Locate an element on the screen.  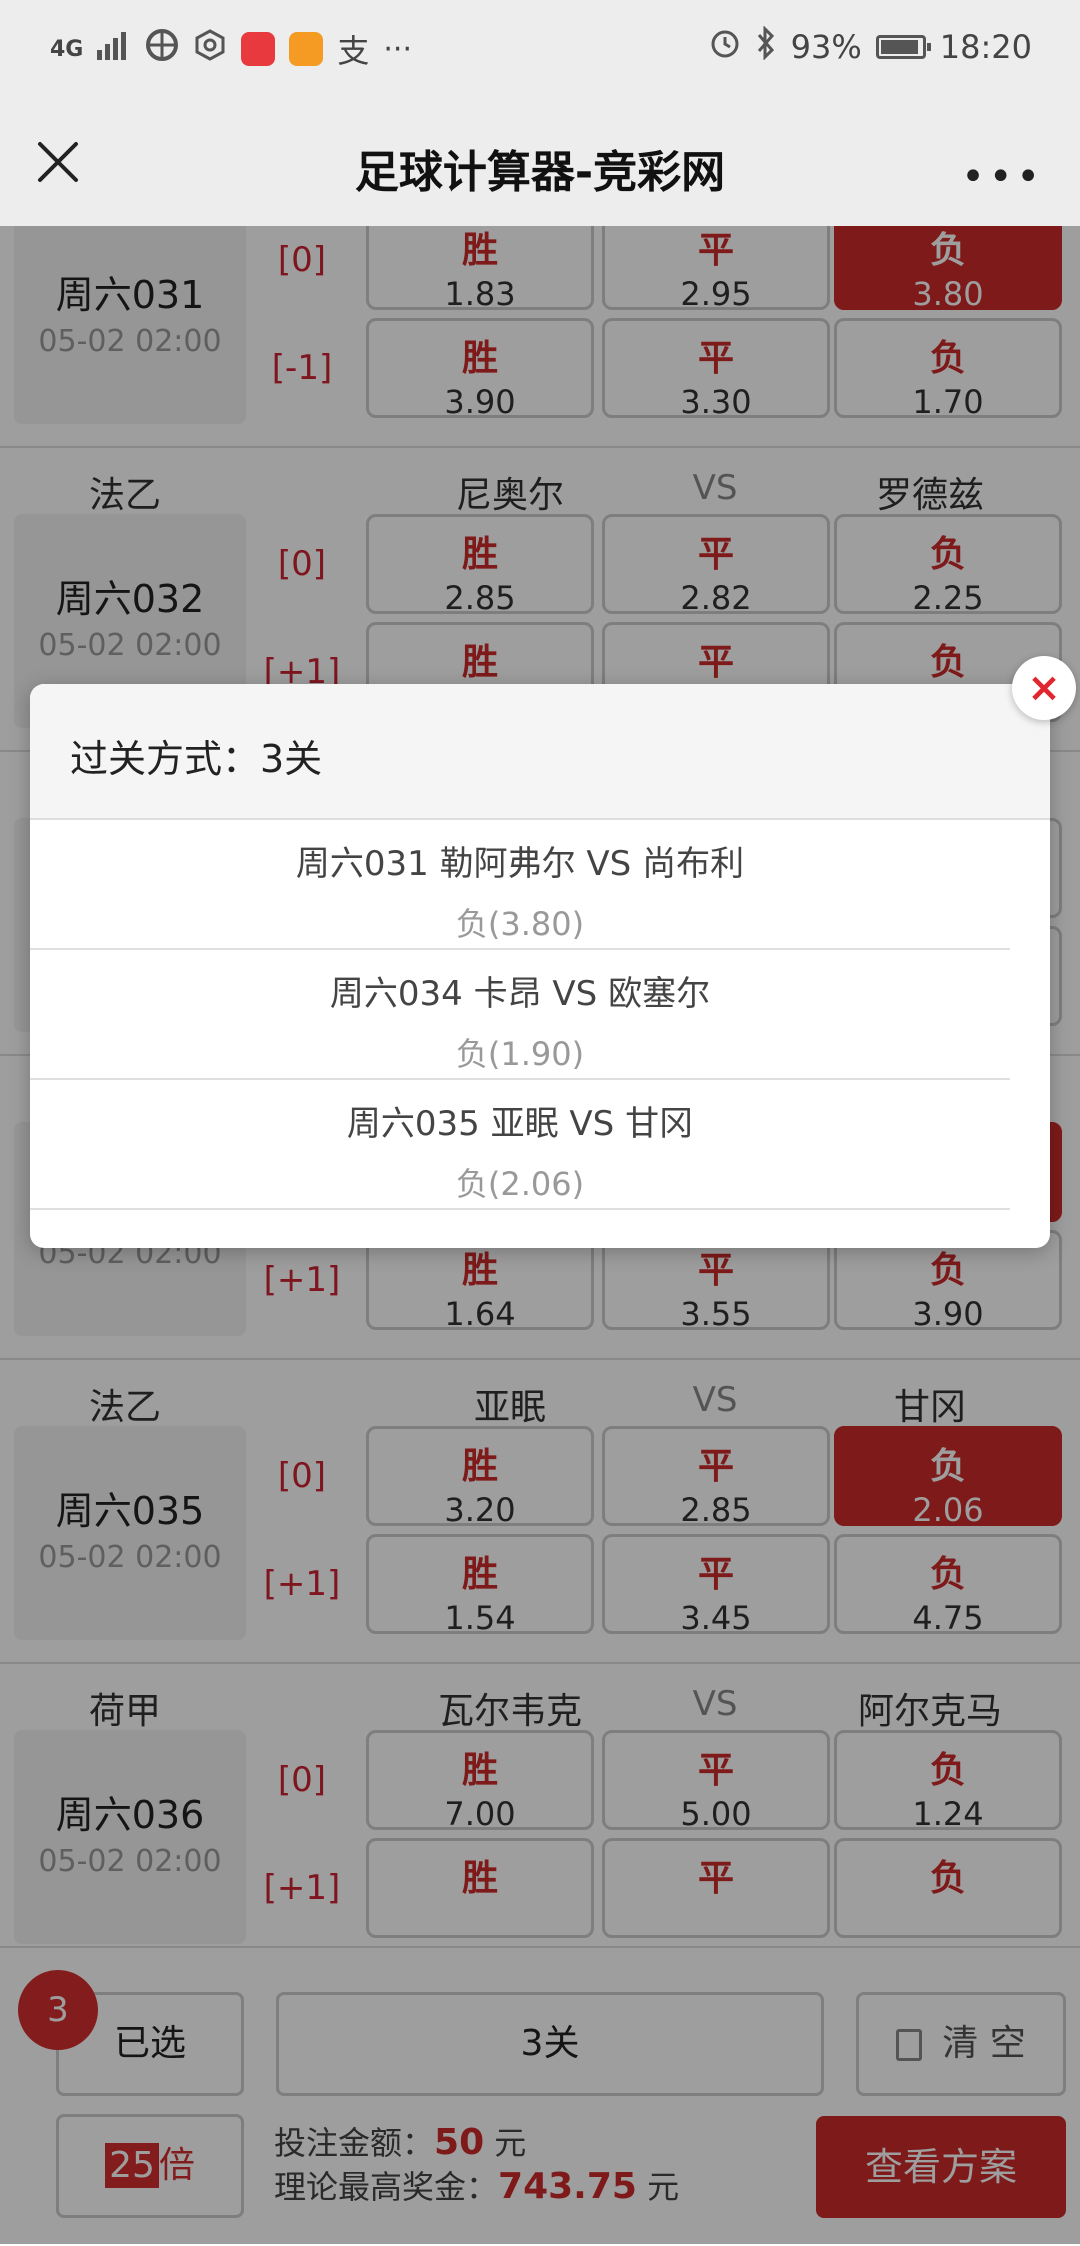
status-left: 4G 支 ··· is located at coordinates (231, 49).